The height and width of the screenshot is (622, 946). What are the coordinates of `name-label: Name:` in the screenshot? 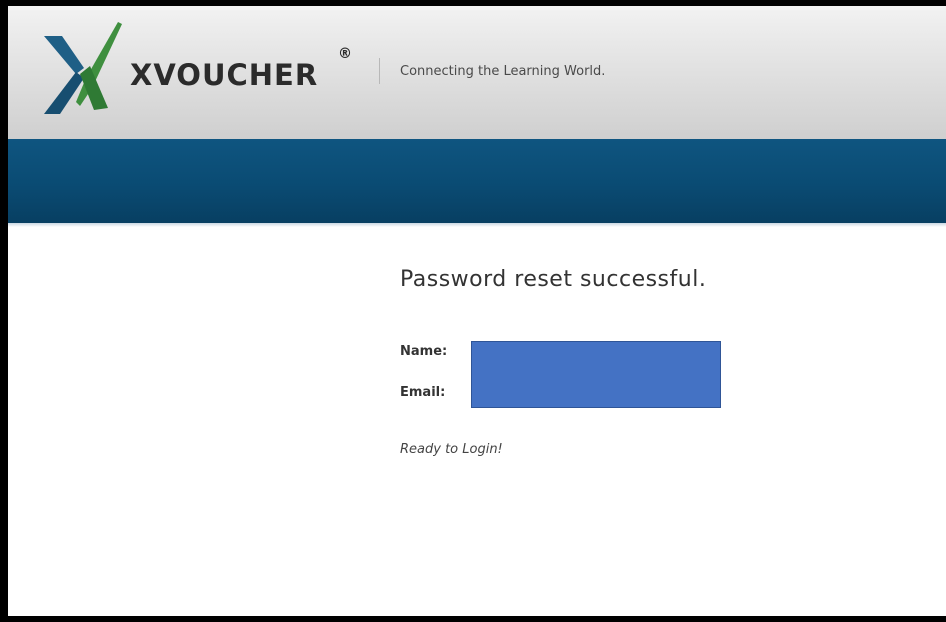 It's located at (424, 351).